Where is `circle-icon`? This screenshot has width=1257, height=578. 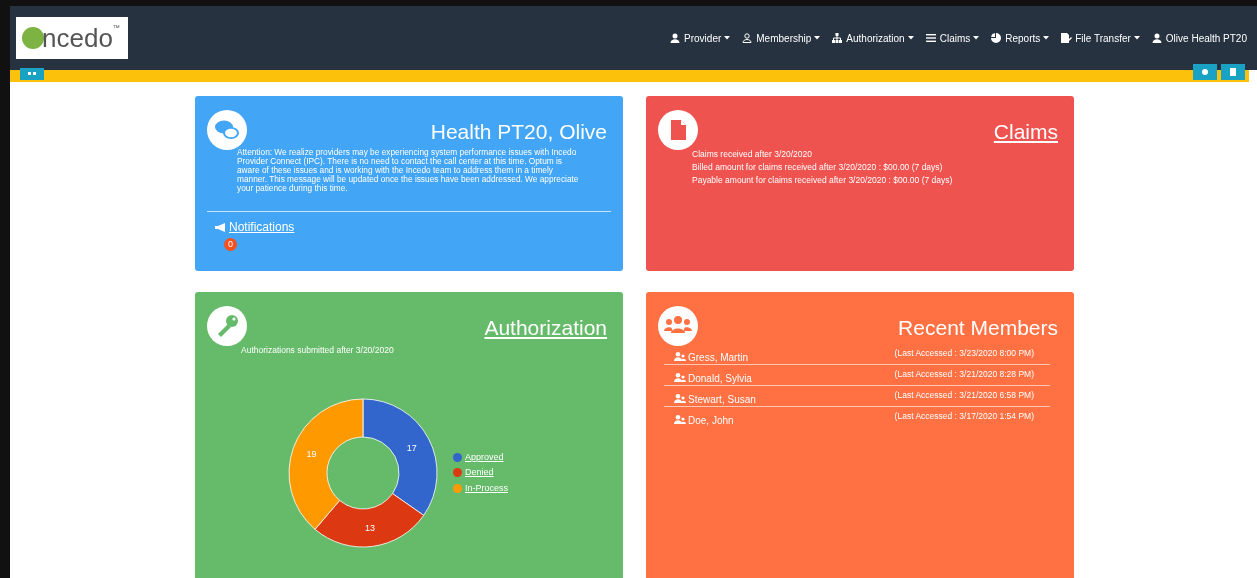 circle-icon is located at coordinates (1205, 72).